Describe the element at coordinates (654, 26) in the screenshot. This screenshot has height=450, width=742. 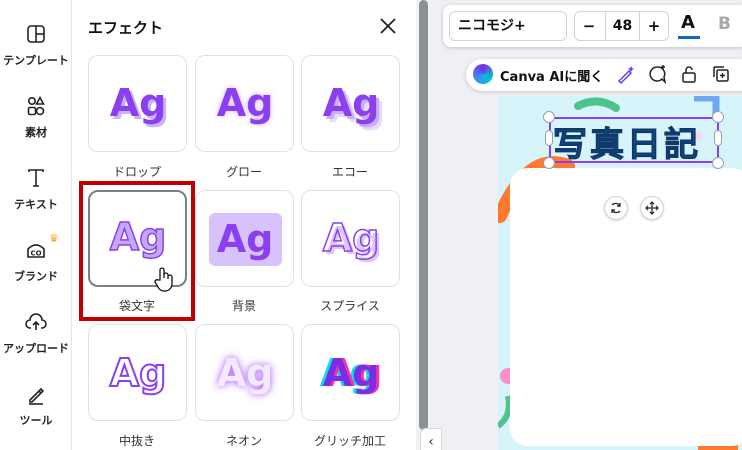
I see `font-size-increase-button: +` at that location.